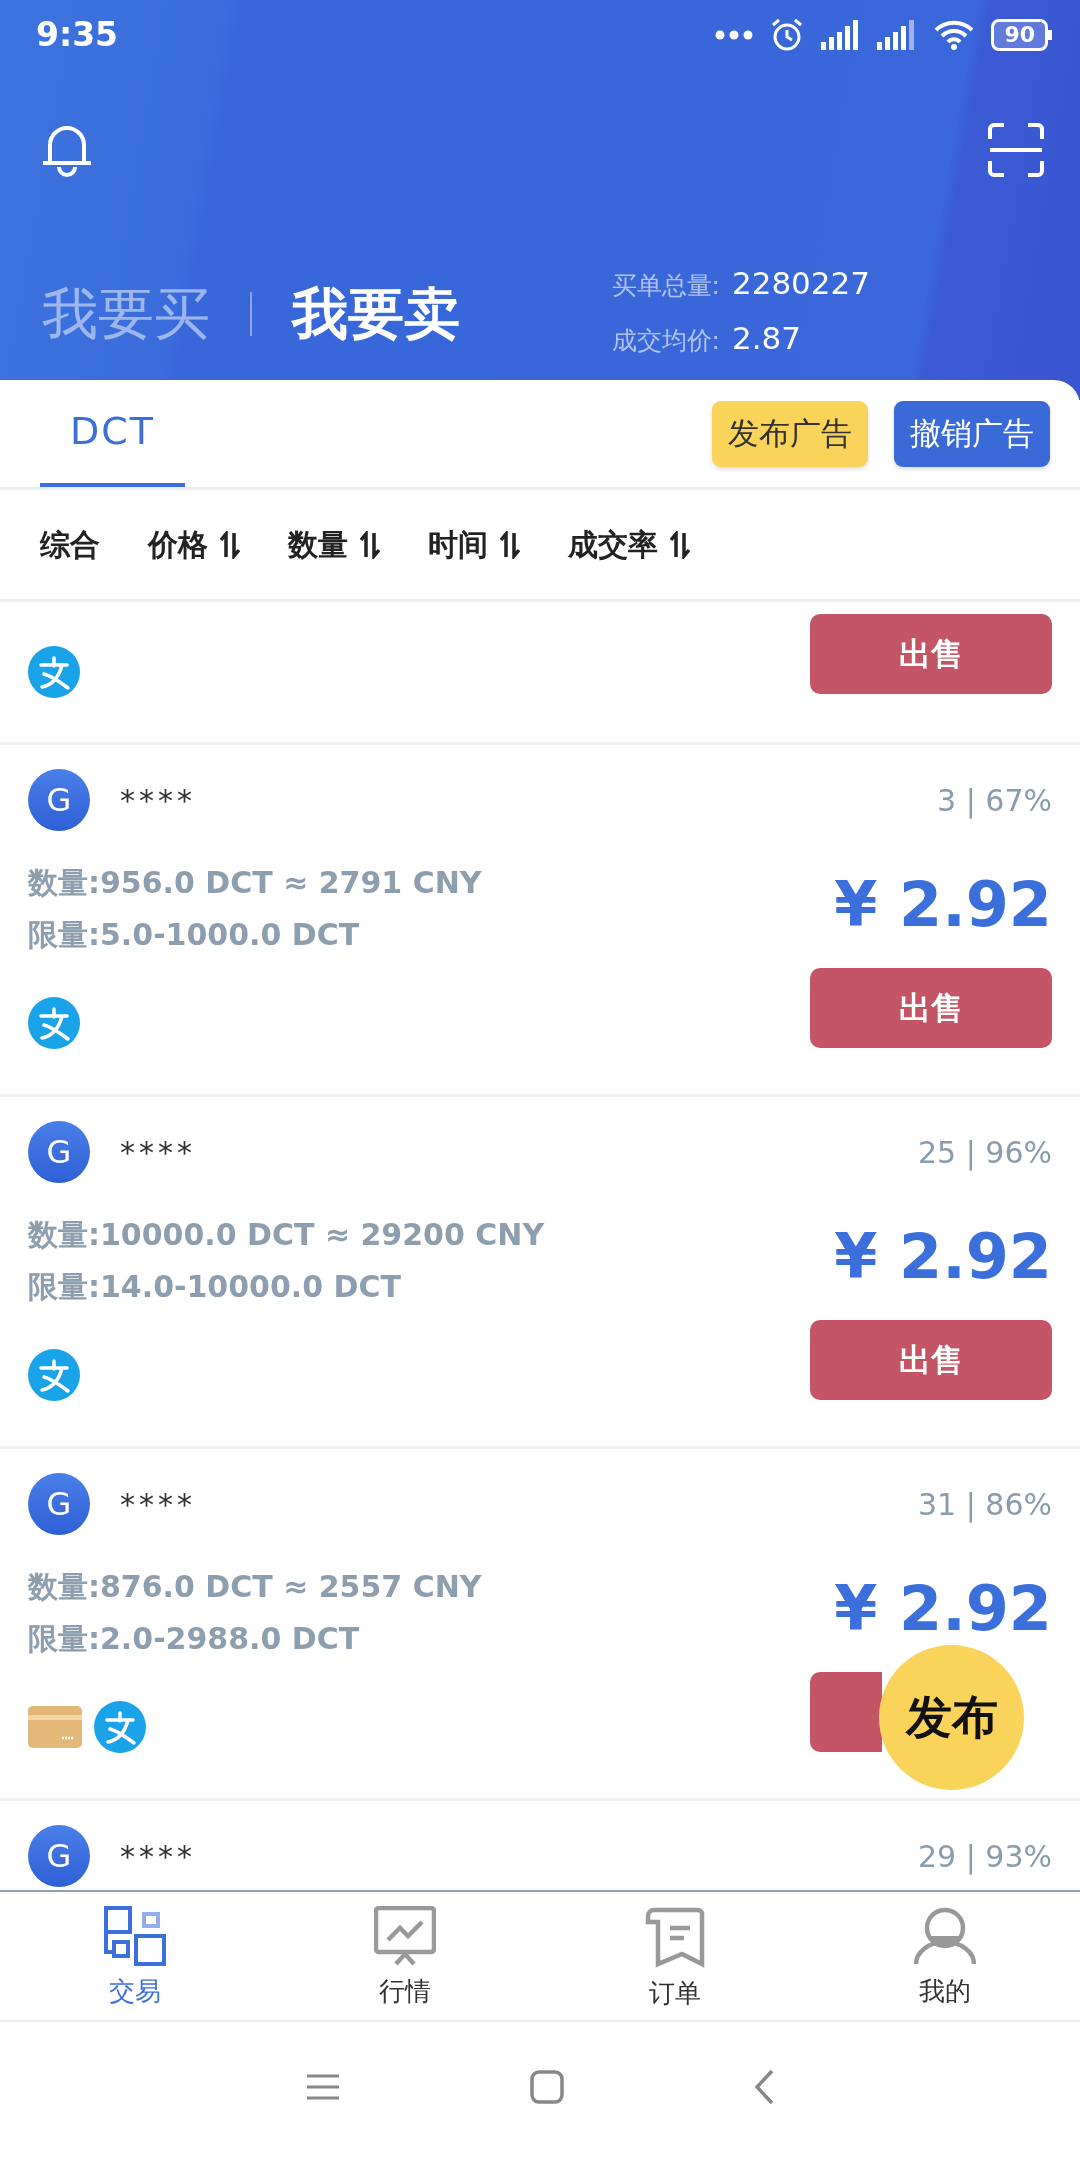  What do you see at coordinates (665, 286) in the screenshot?
I see `stat-label: 买单总量:` at bounding box center [665, 286].